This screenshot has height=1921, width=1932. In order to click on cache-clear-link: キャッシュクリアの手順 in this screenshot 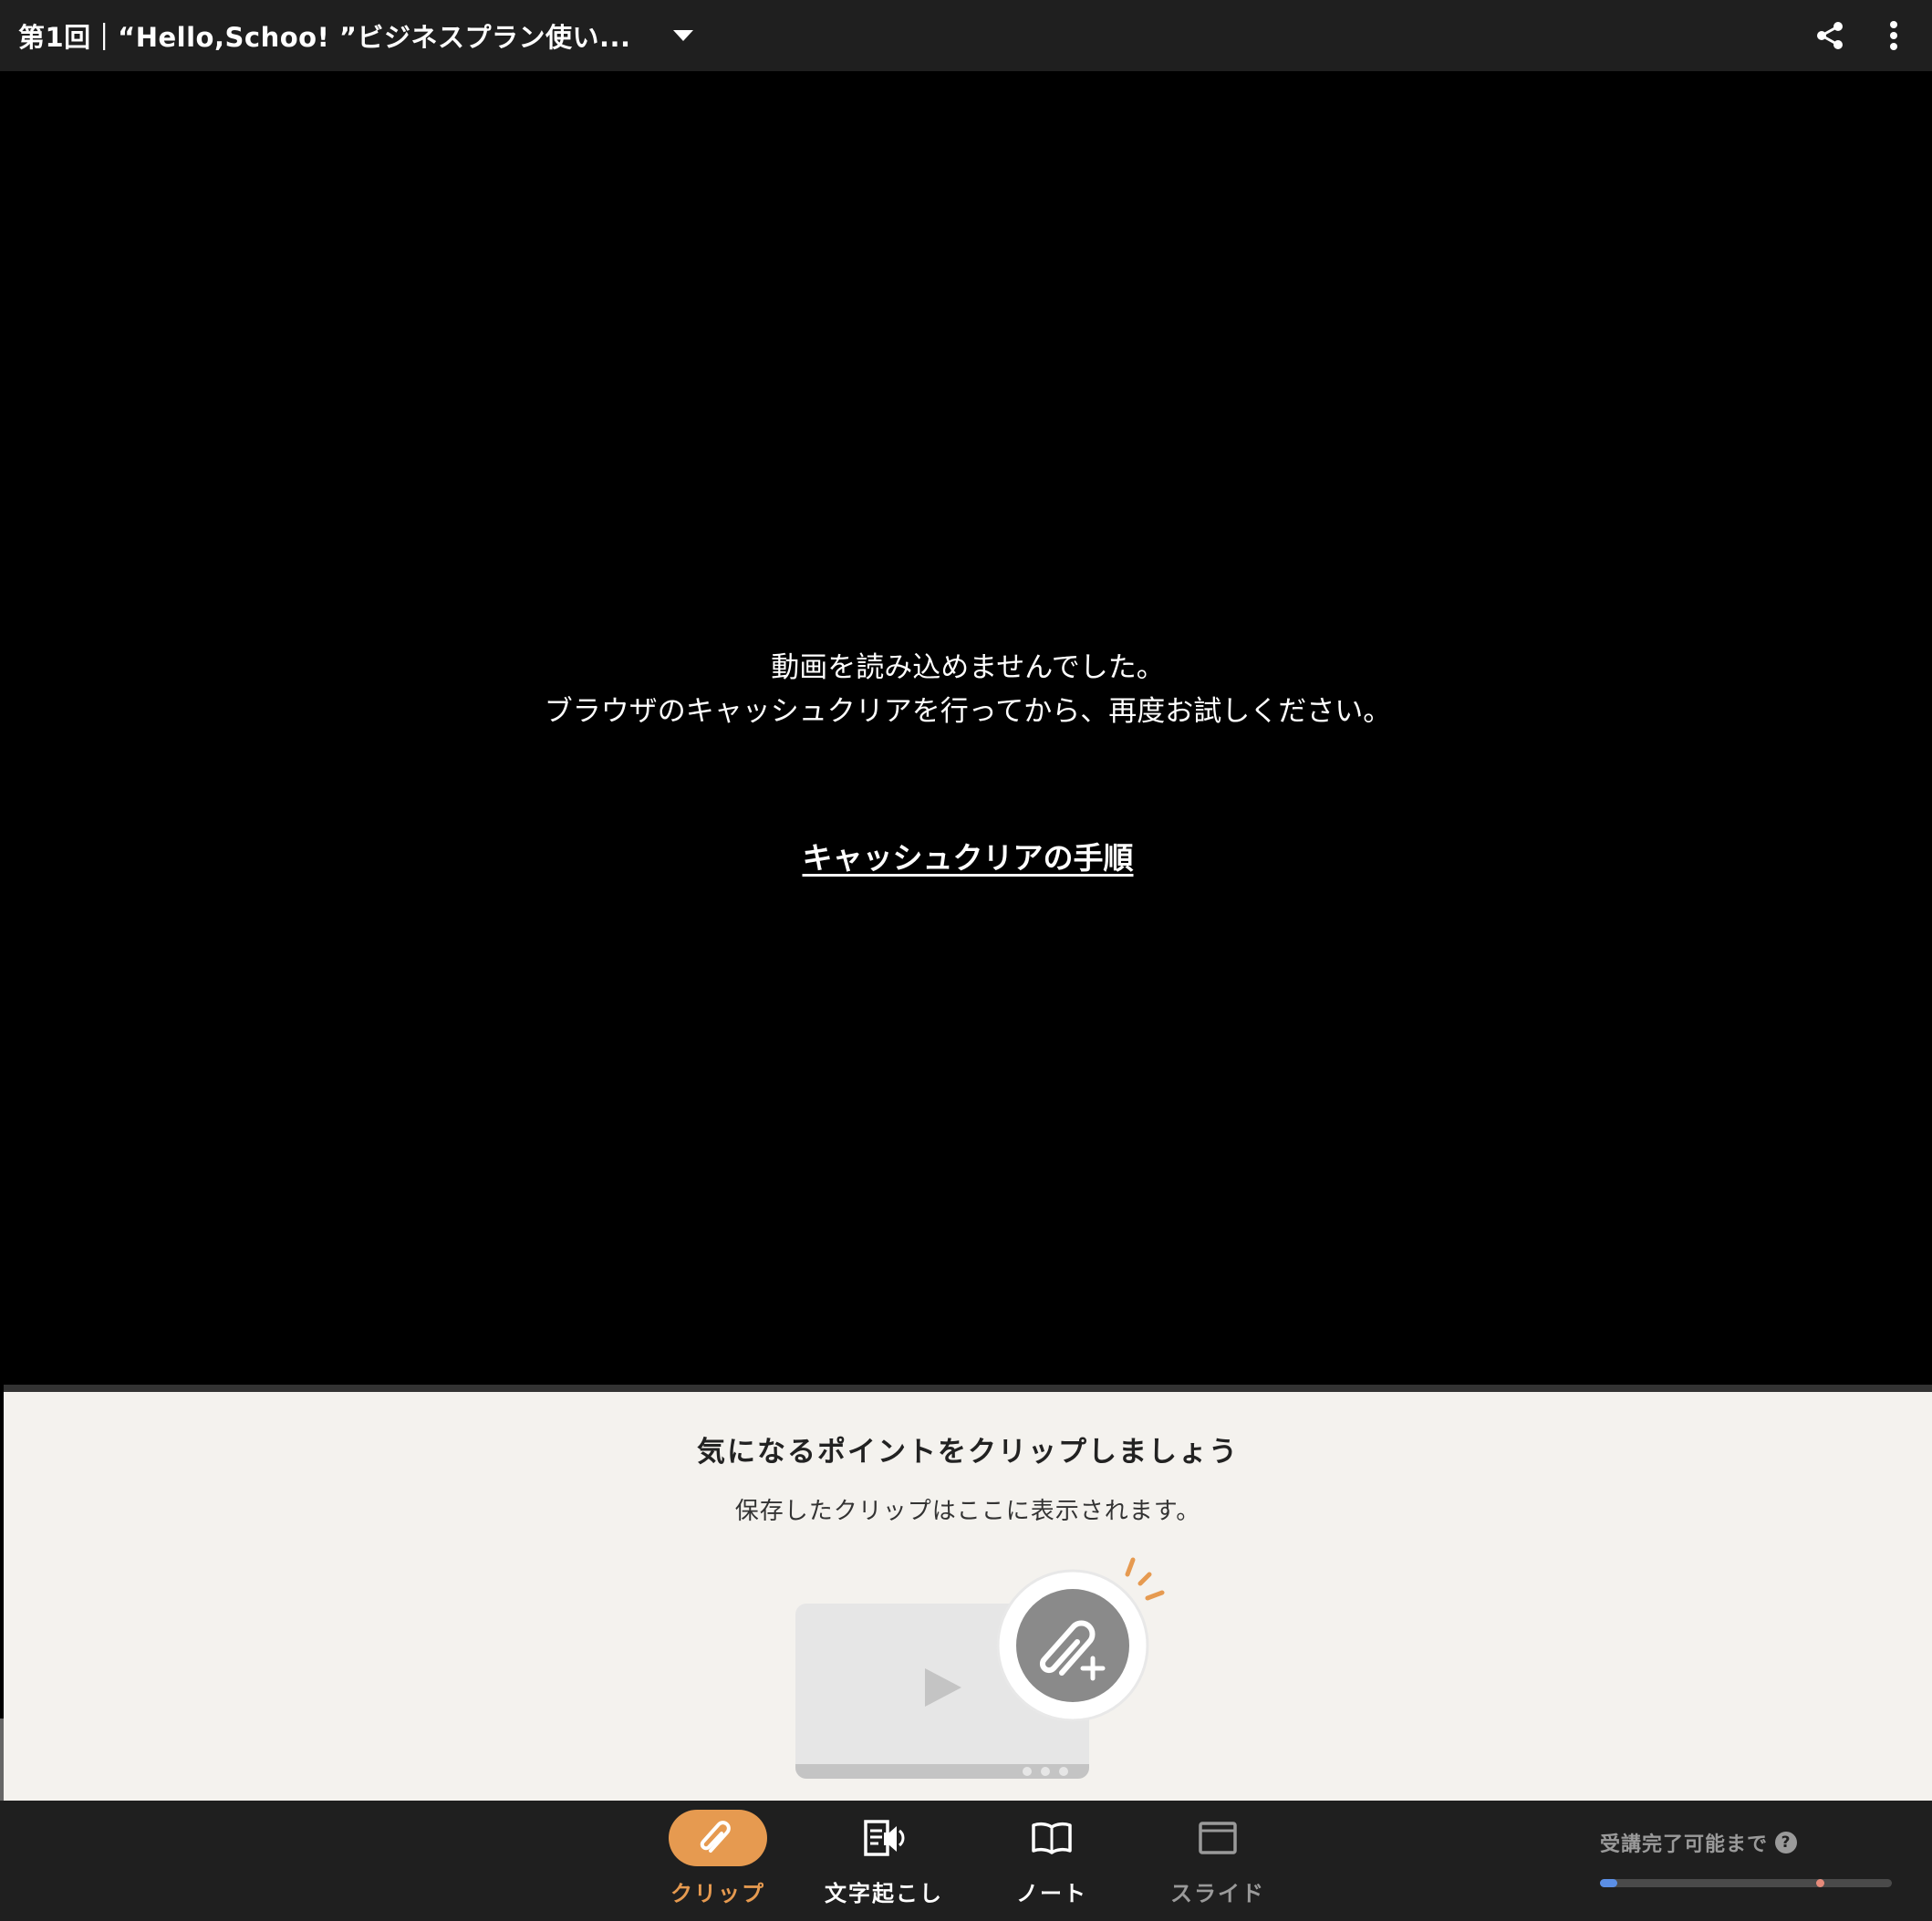, I will do `click(968, 858)`.